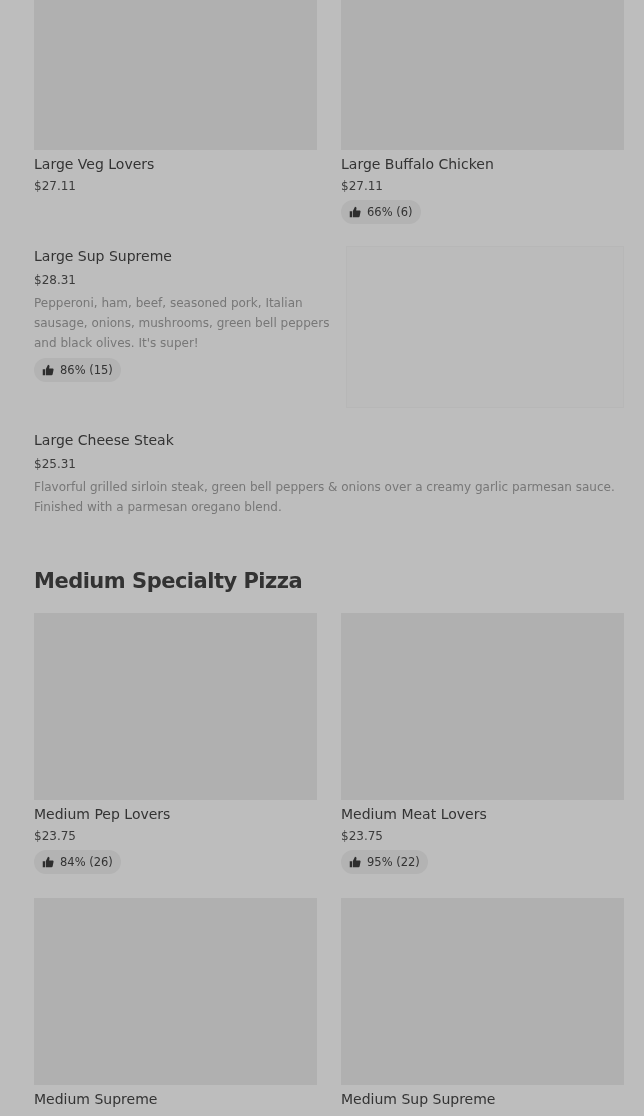  I want to click on item-name: Medium Supreme, so click(96, 1099).